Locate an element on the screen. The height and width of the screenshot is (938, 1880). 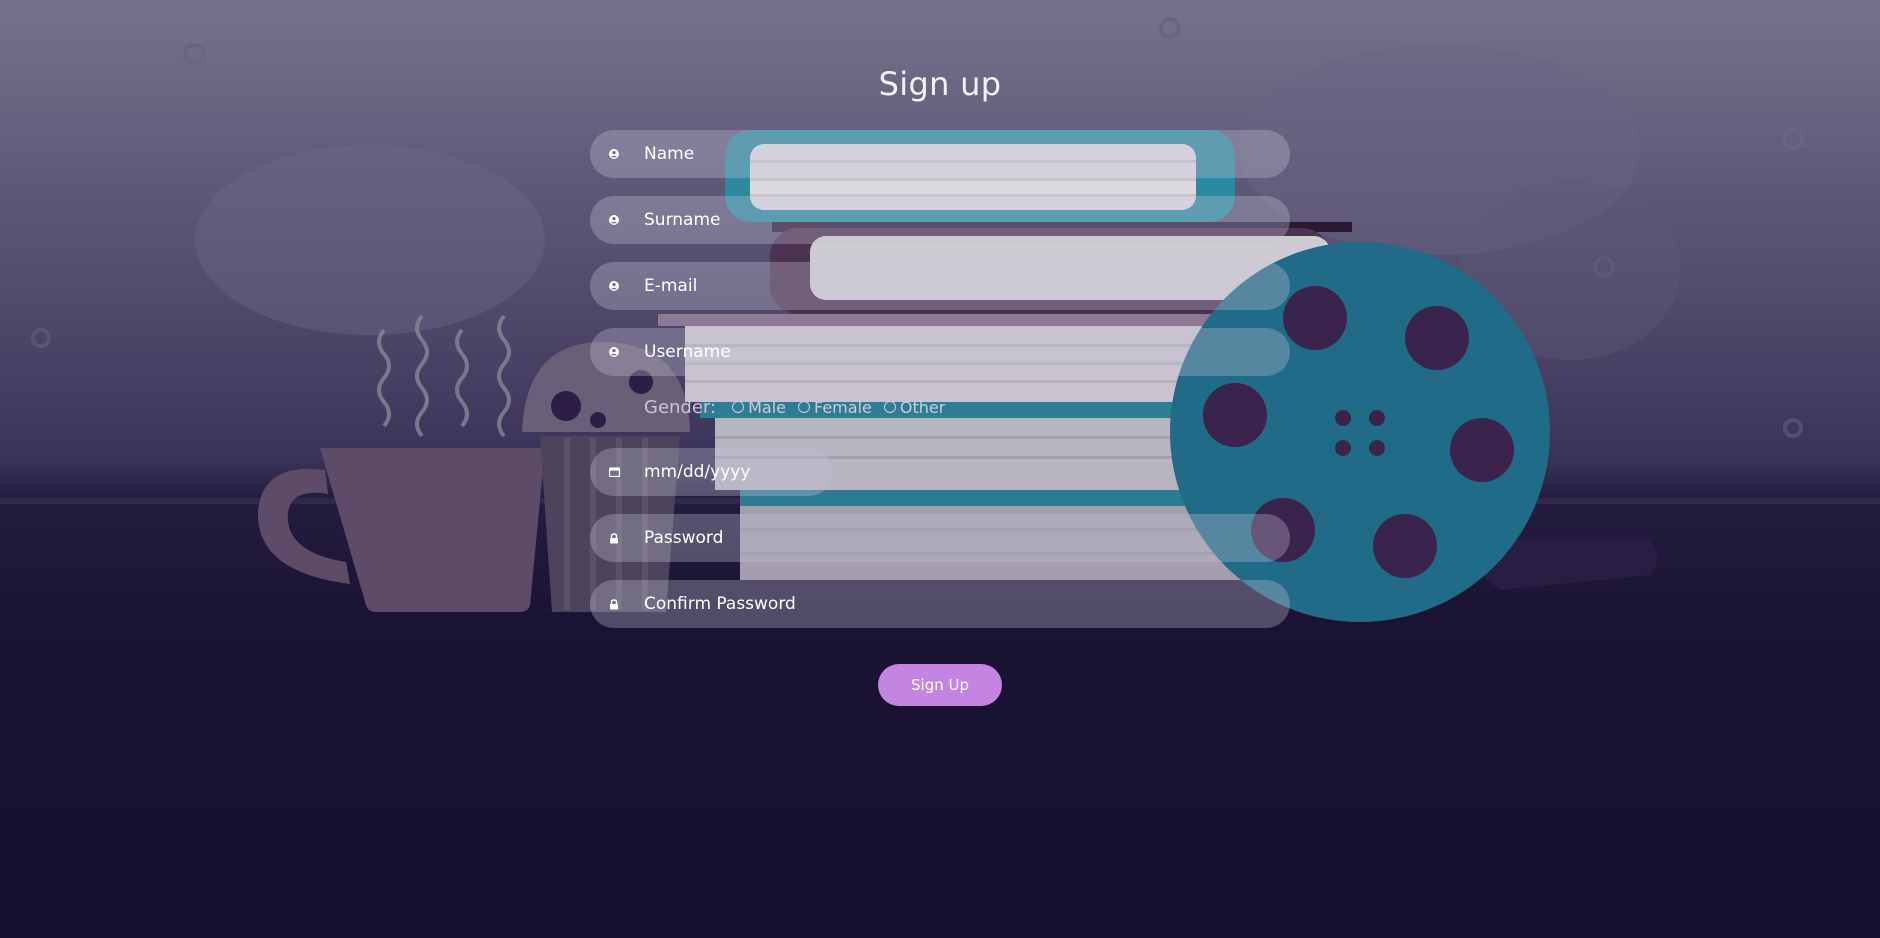
name-input is located at coordinates (954, 154).